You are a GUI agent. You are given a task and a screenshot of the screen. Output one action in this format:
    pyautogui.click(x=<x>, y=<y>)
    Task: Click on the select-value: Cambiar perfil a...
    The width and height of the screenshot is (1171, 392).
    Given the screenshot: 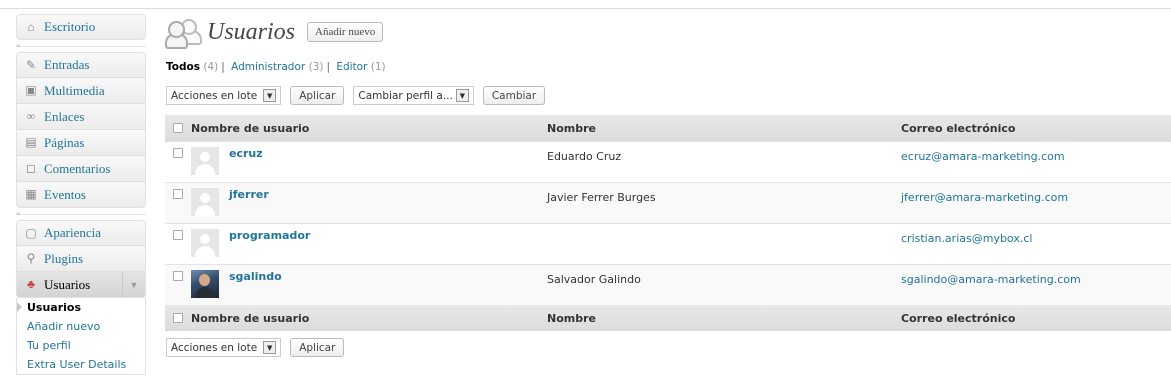 What is the action you would take?
    pyautogui.click(x=405, y=95)
    